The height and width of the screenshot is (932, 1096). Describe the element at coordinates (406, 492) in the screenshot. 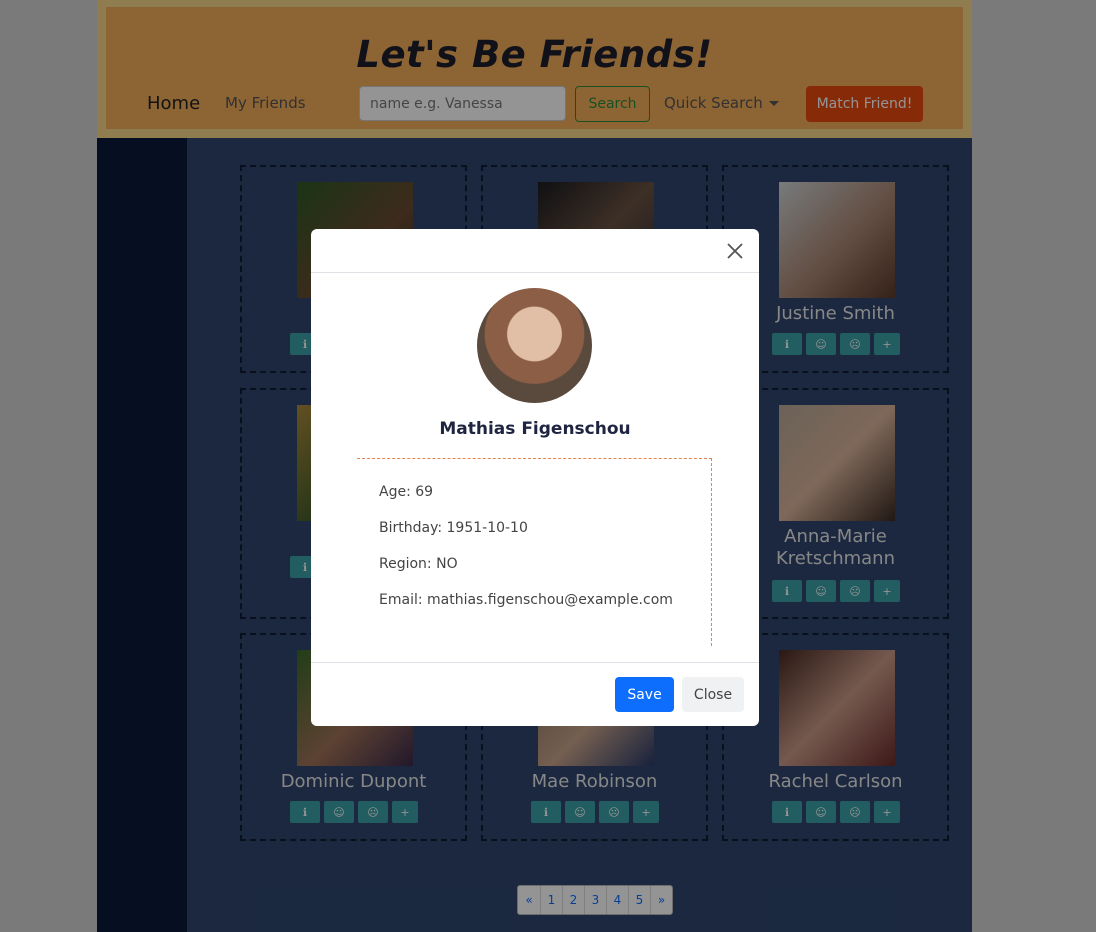

I see `age-text: Age: 69` at that location.